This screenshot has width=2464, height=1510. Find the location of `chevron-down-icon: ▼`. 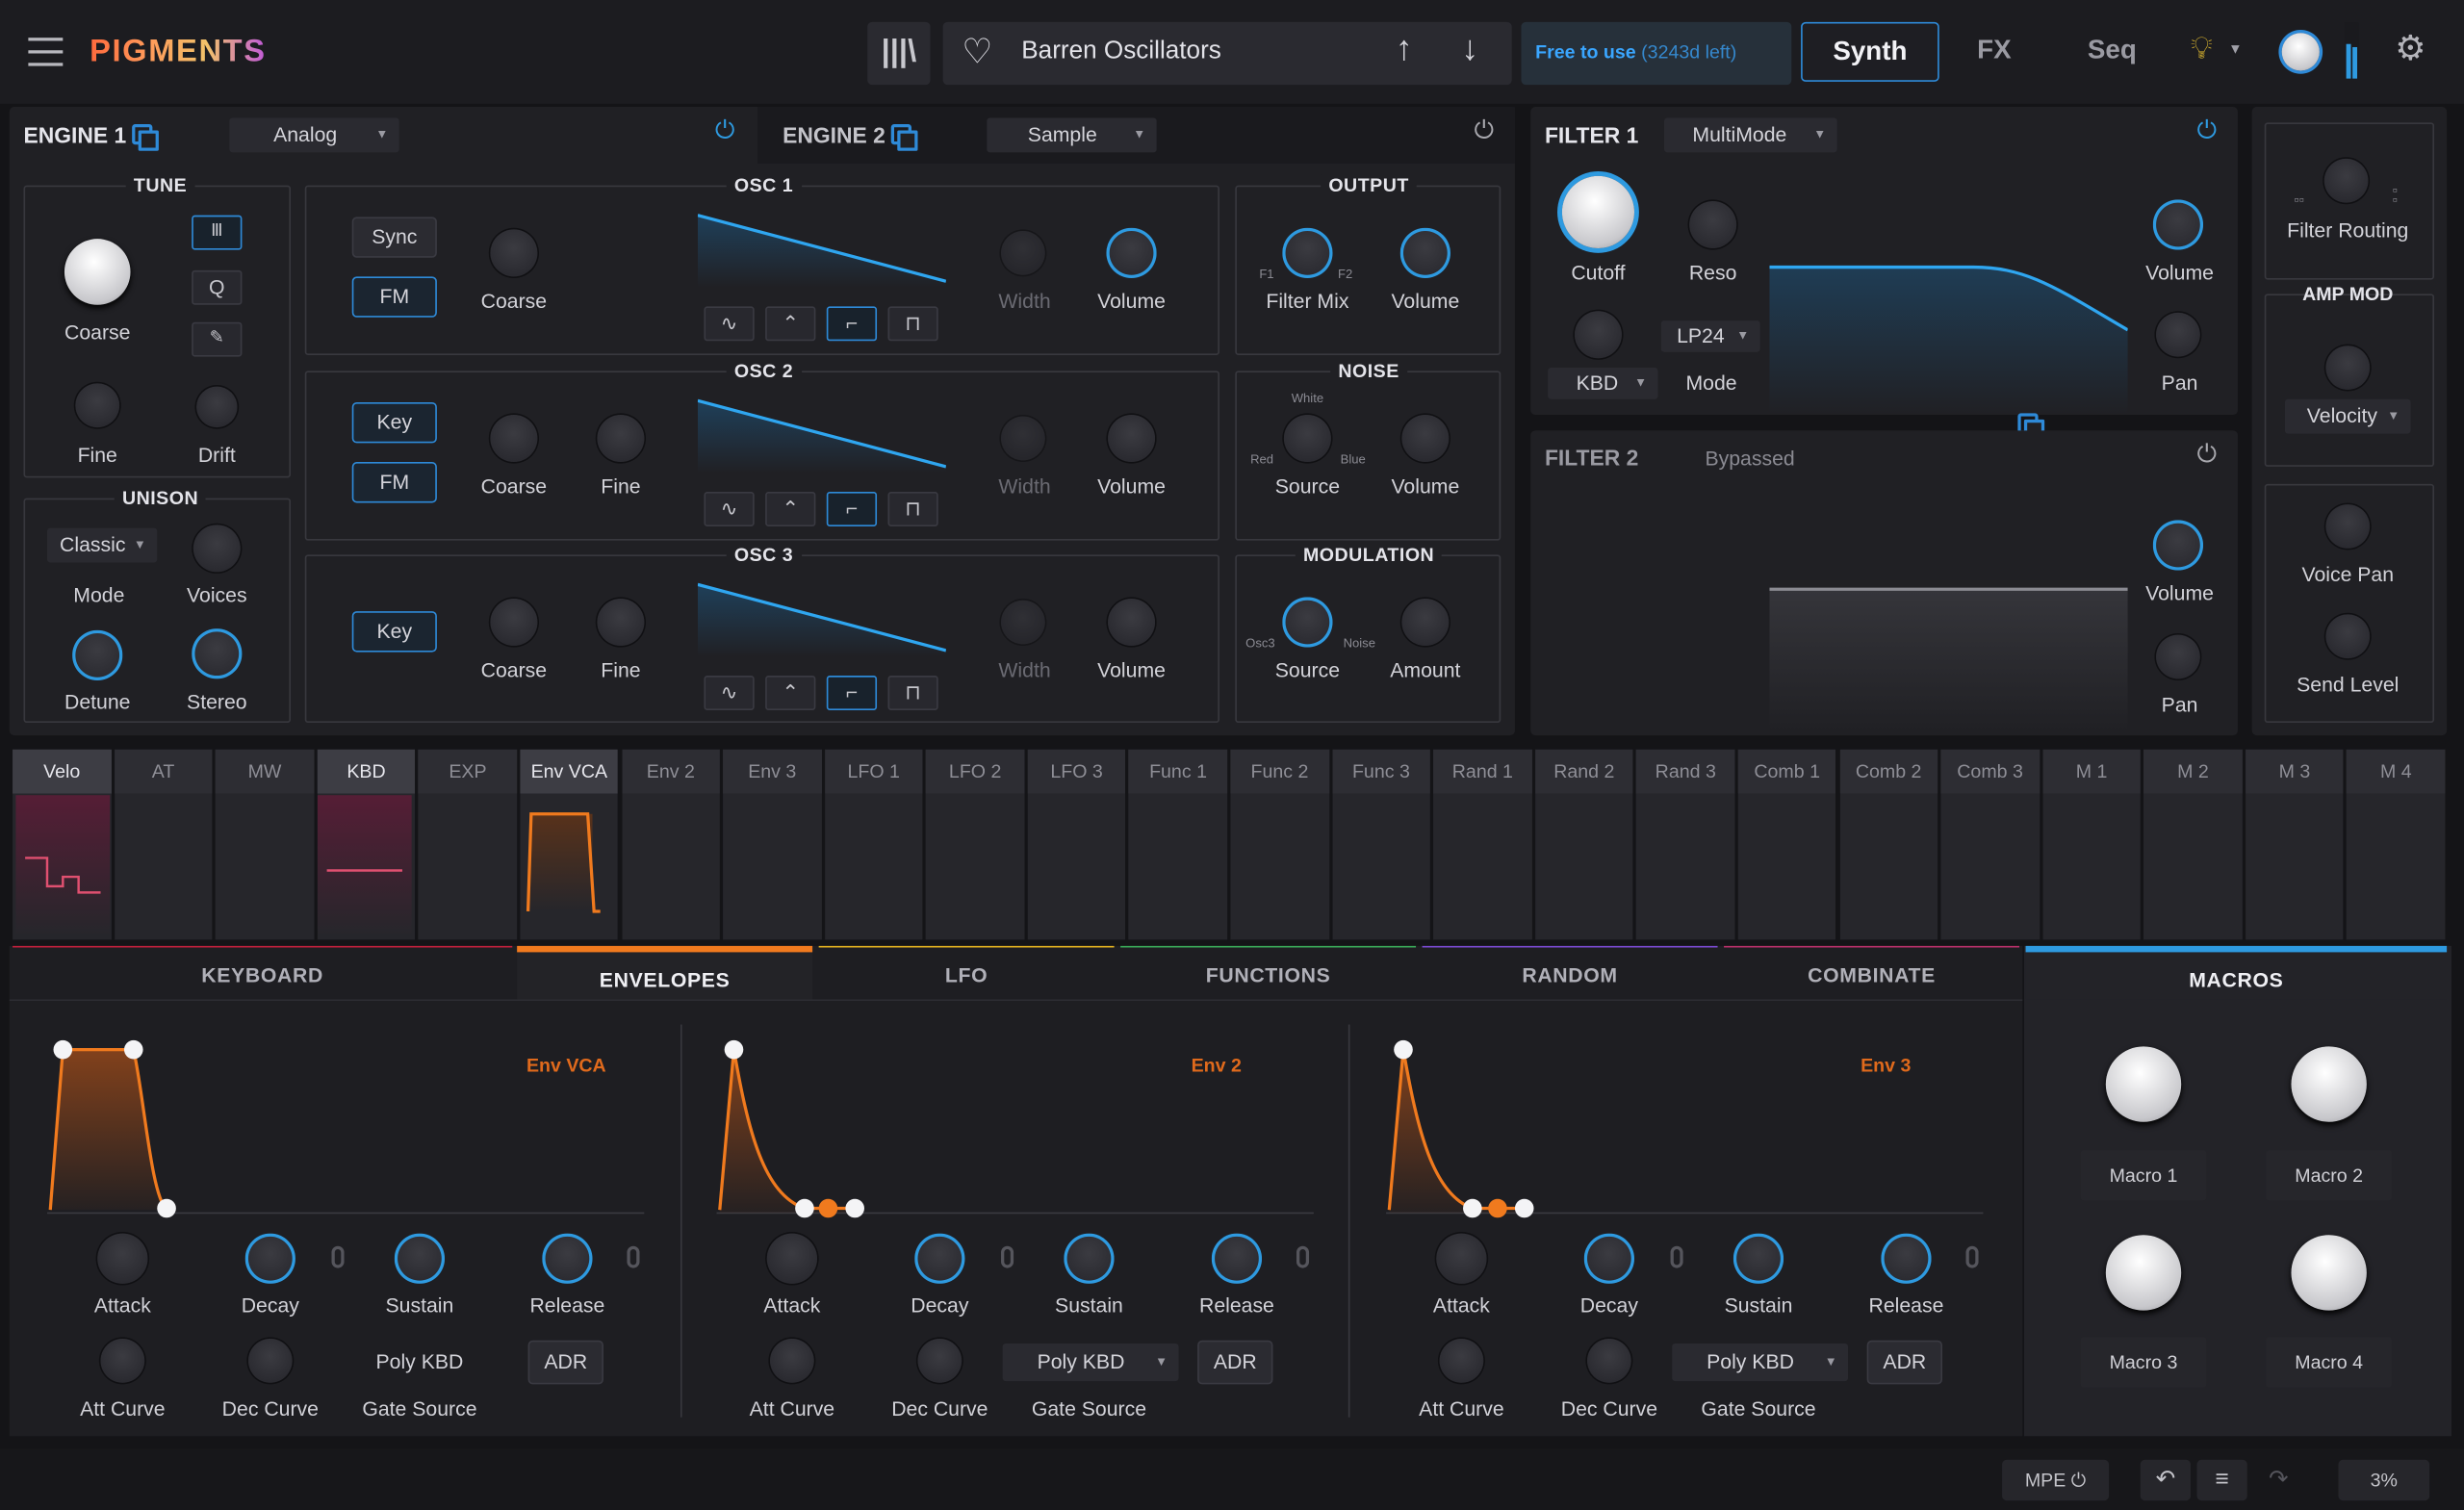

chevron-down-icon: ▼ is located at coordinates (2235, 48).